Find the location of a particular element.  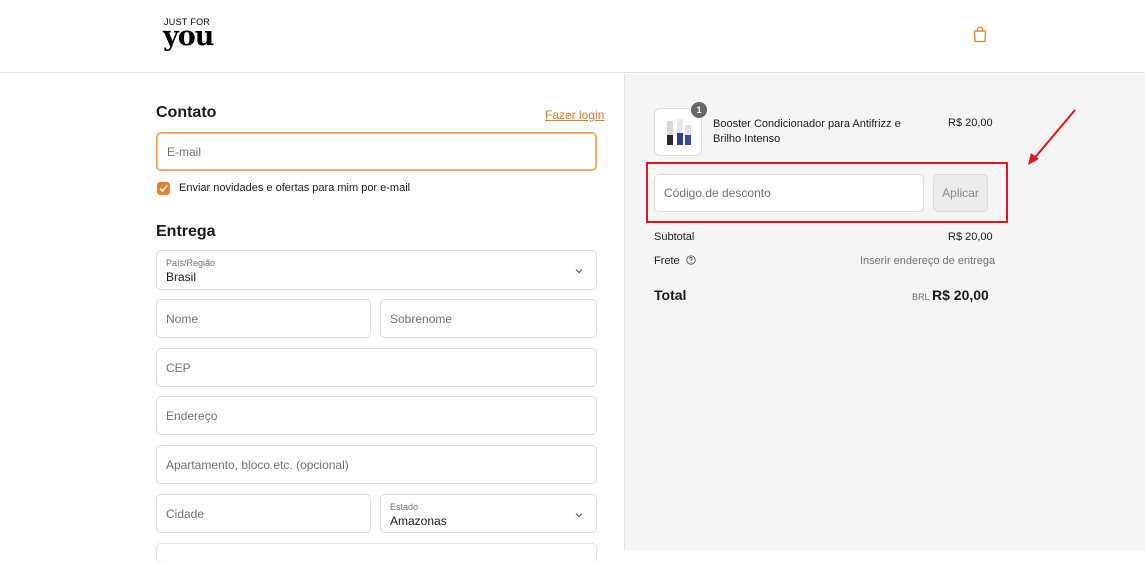

country-label: País/Região is located at coordinates (191, 263).